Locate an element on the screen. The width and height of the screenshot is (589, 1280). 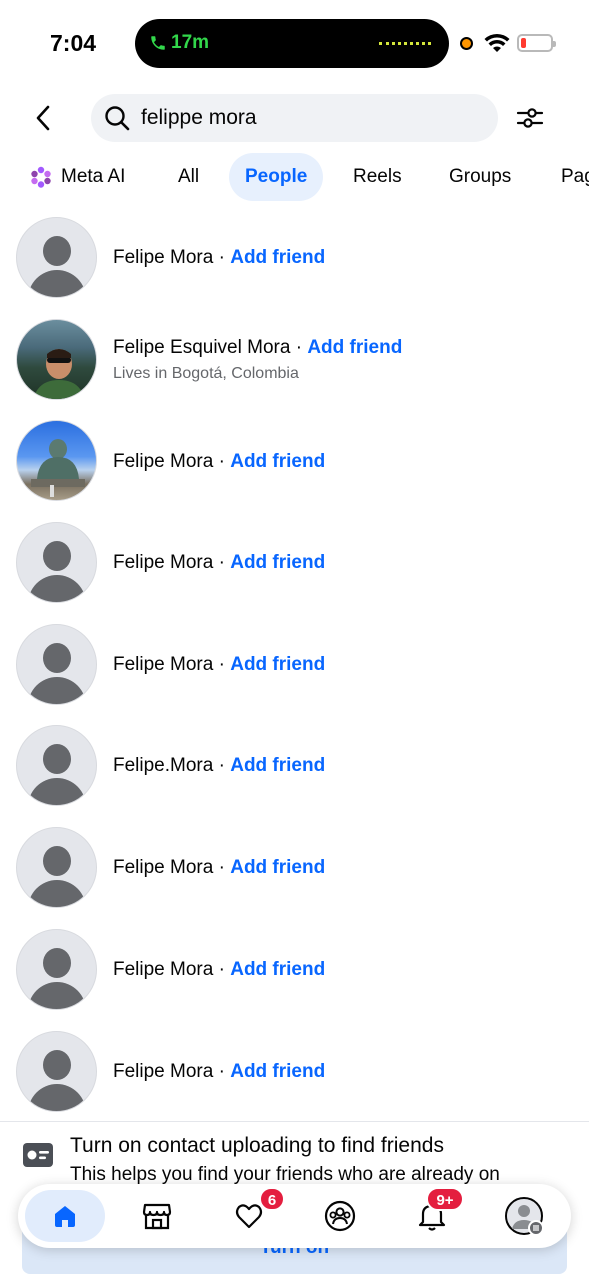
chevron-left-icon is located at coordinates (43, 118).